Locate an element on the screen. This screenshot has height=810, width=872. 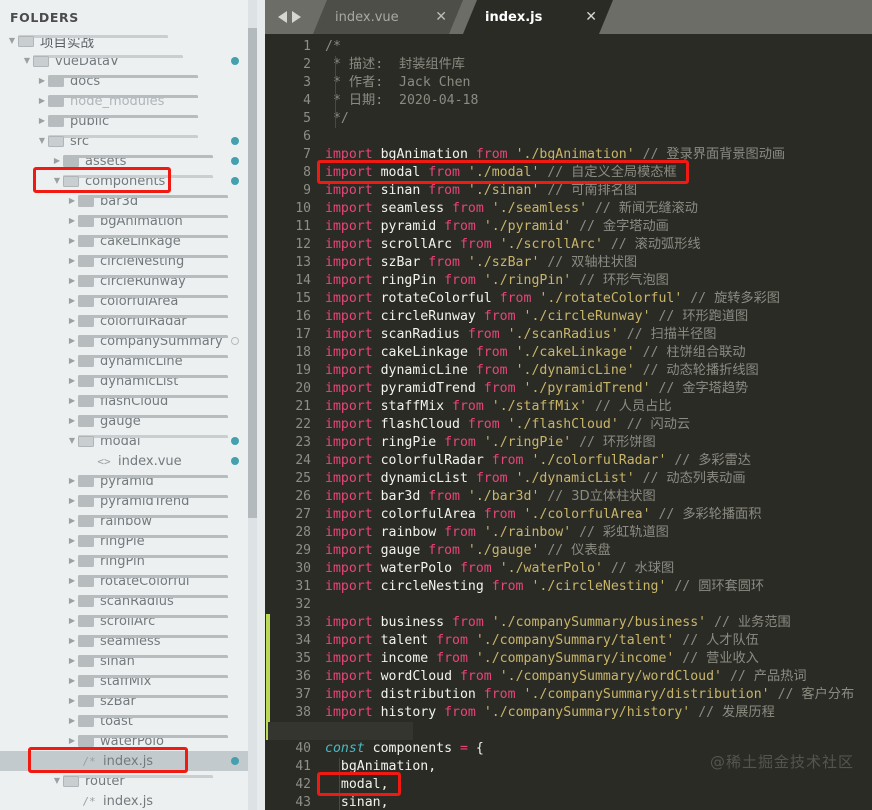
nav-forward-icon is located at coordinates (296, 17).